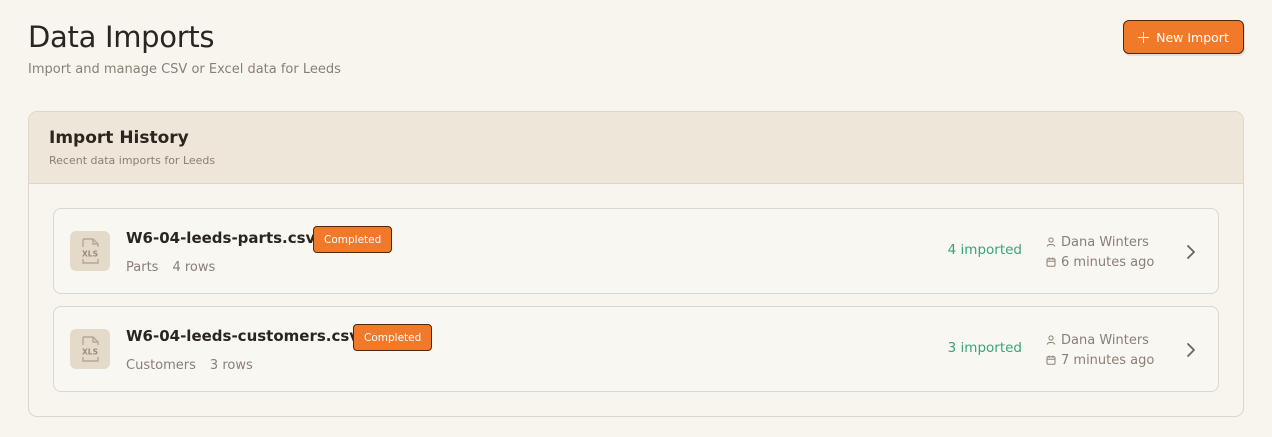  What do you see at coordinates (119, 138) in the screenshot?
I see `card-title: Import History` at bounding box center [119, 138].